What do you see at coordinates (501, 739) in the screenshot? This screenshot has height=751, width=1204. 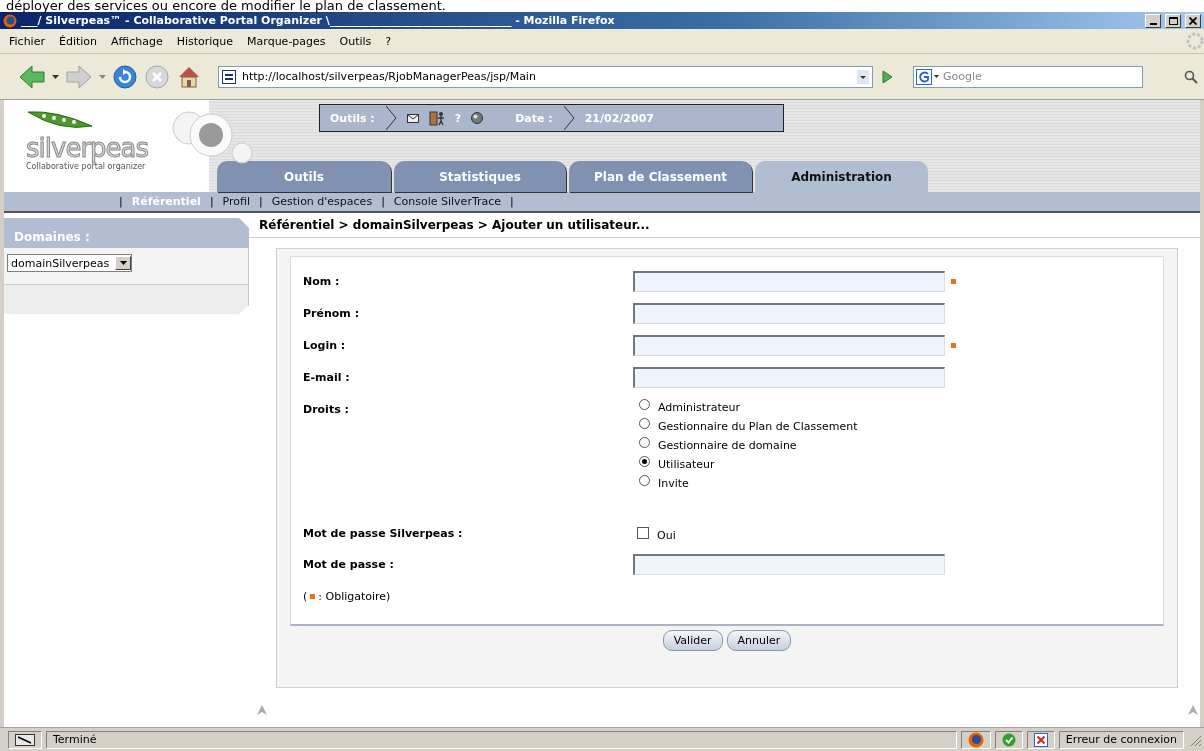 I see `status-text: Terminé` at bounding box center [501, 739].